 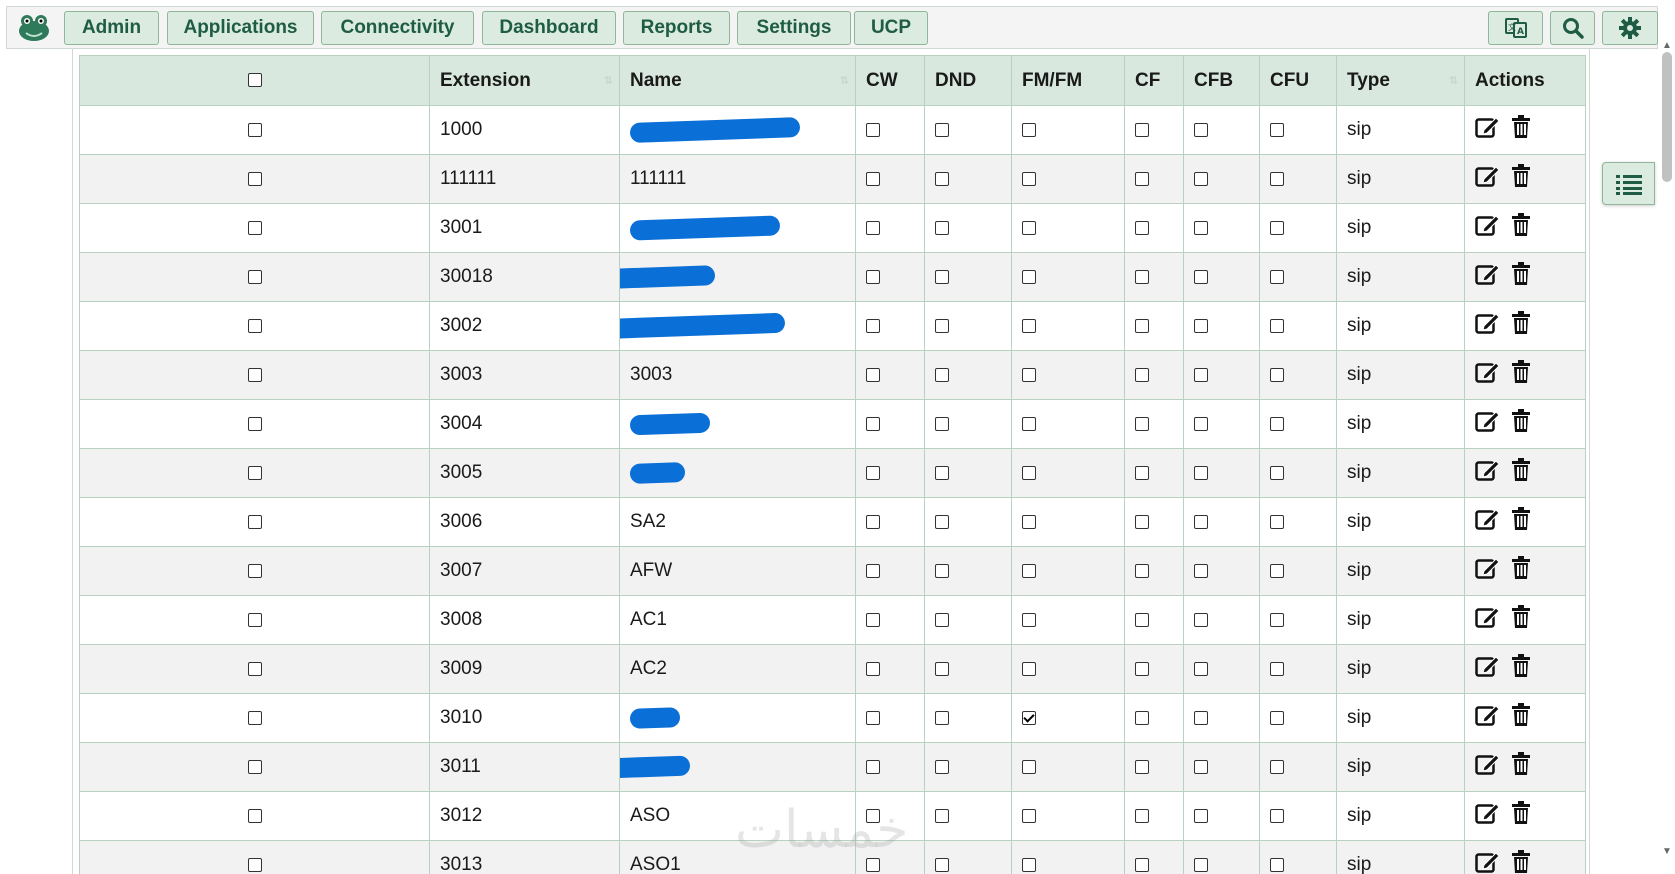 What do you see at coordinates (1515, 28) in the screenshot?
I see `translate-button: 文 A` at bounding box center [1515, 28].